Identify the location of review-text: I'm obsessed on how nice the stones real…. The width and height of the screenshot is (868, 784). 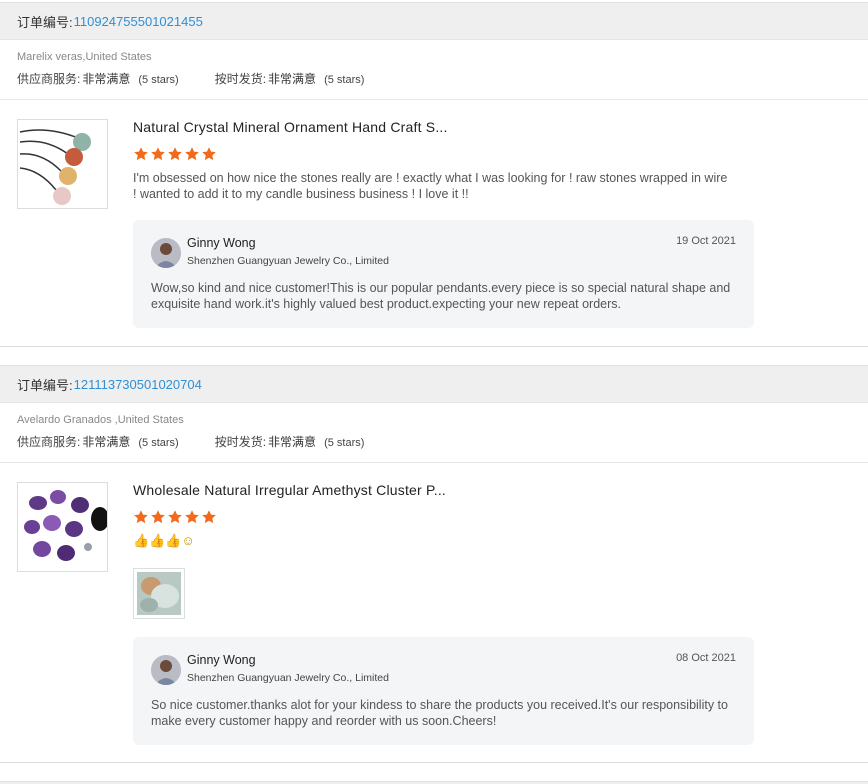
(430, 186).